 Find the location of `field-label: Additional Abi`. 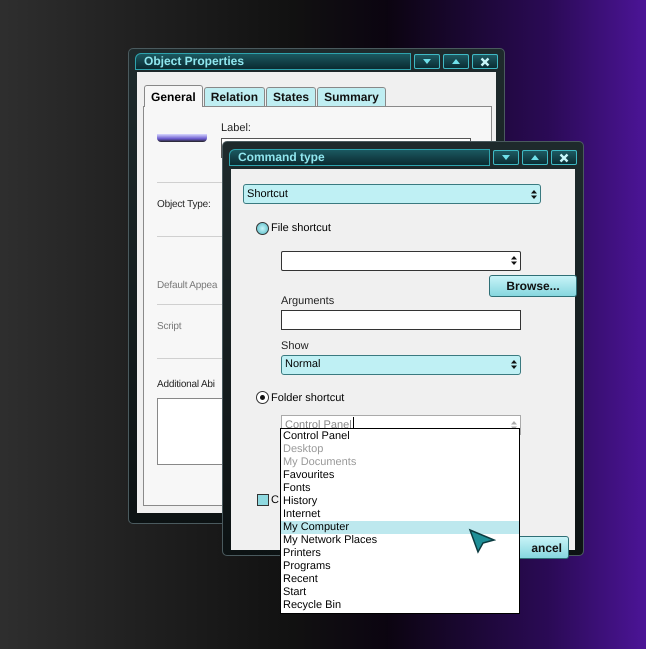

field-label: Additional Abi is located at coordinates (186, 385).